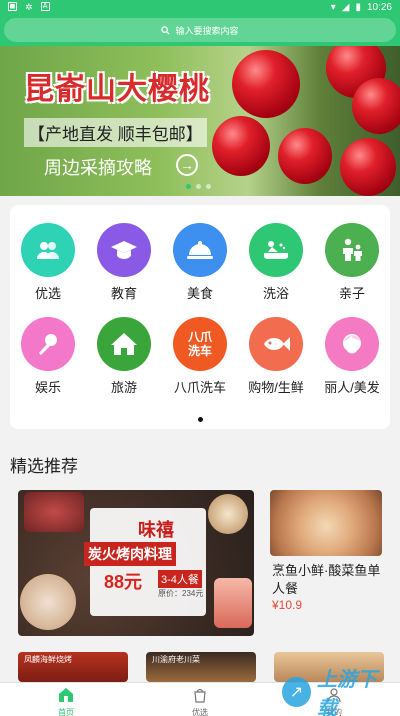  Describe the element at coordinates (379, 7) in the screenshot. I see `status-time: 10:26` at that location.